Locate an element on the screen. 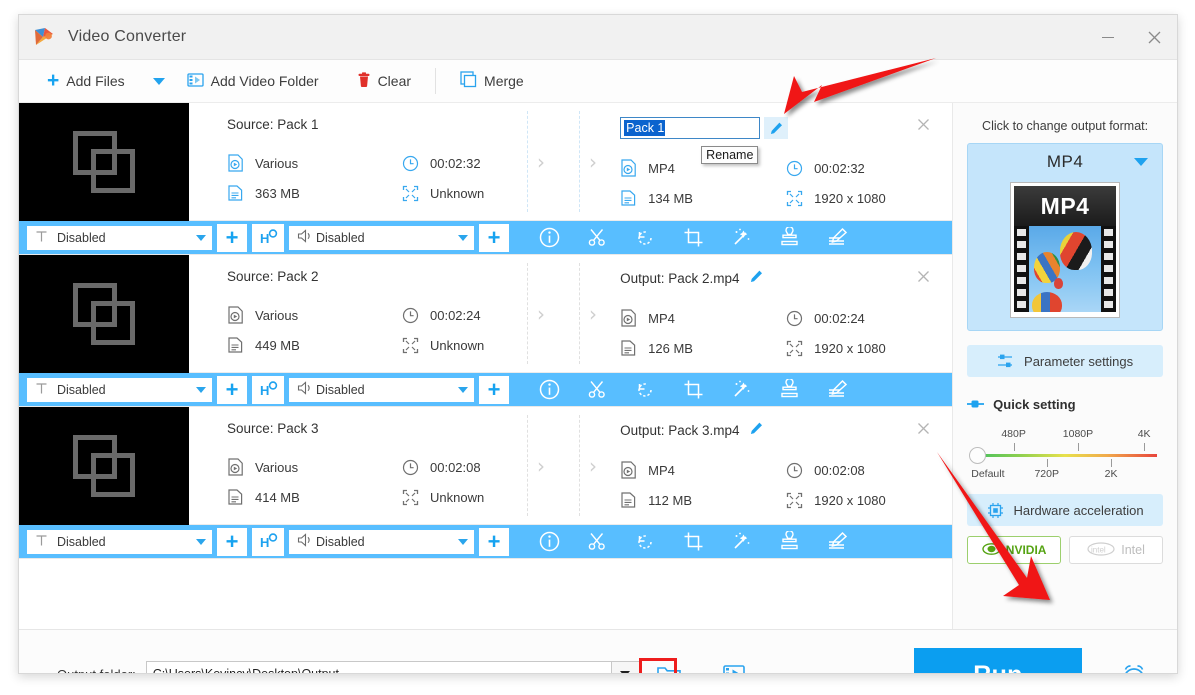  output-folder-value: C:\Users\Kevincy\Desktop\Output is located at coordinates (245, 670).